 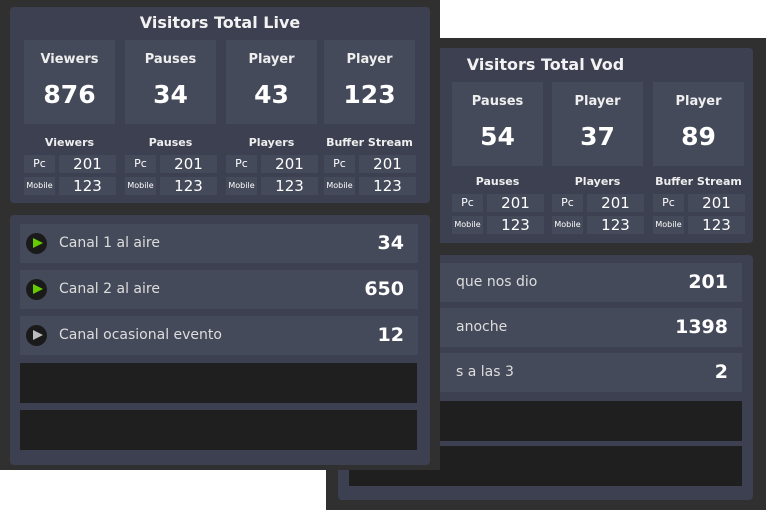 I want to click on channel-row: Canal 1 al aire 34, so click(x=219, y=243).